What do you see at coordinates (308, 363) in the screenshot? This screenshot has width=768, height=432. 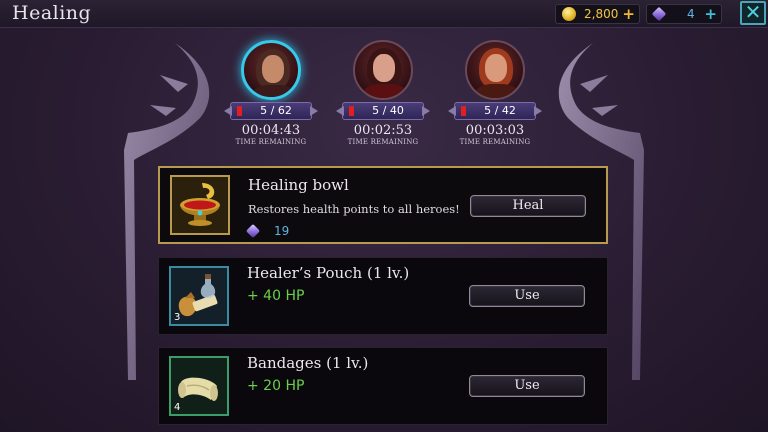 I see `item-name: Bandages (1 lv.)` at bounding box center [308, 363].